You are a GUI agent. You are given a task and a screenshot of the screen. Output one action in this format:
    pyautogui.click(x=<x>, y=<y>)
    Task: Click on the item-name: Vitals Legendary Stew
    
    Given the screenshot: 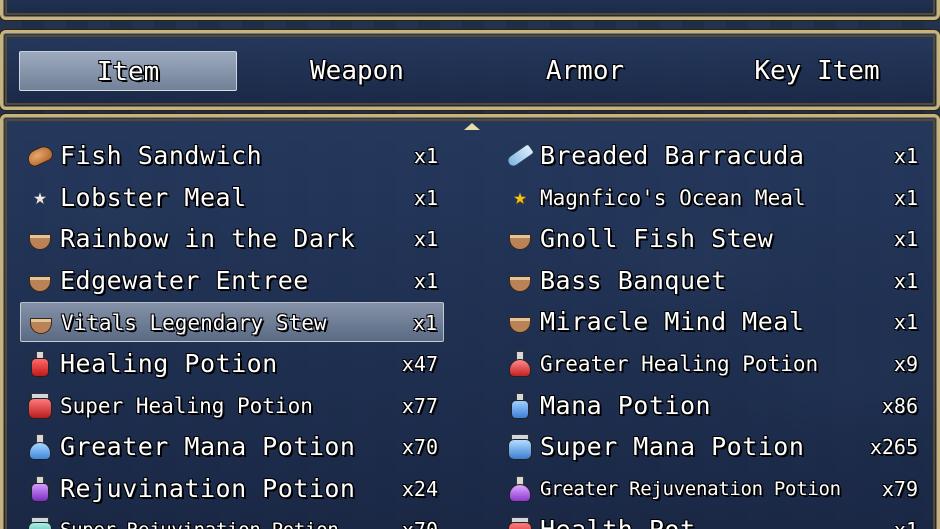 What is the action you would take?
    pyautogui.click(x=194, y=323)
    